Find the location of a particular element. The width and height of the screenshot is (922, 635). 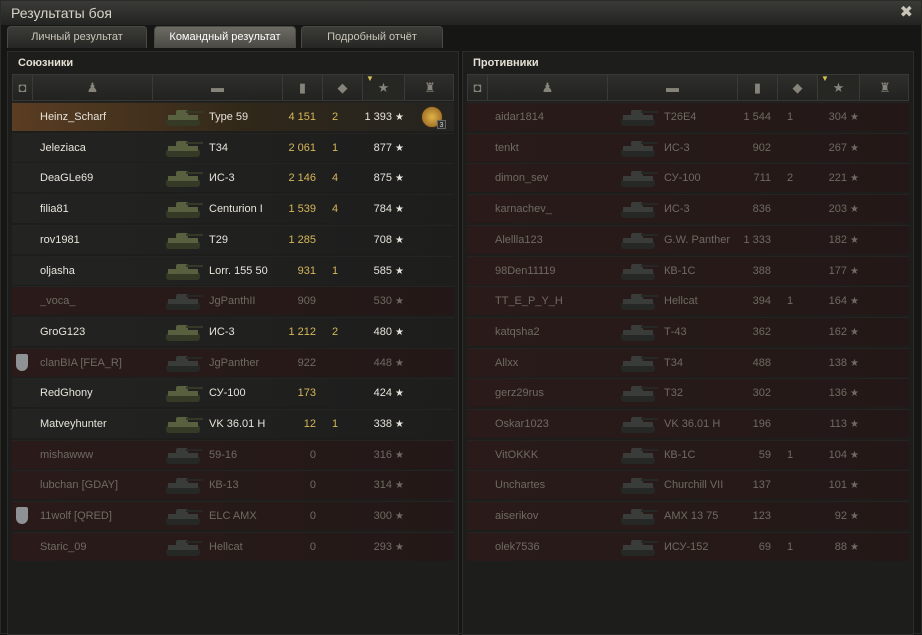

player-row: filia81 Centurion I 1 539 4 784 ★ is located at coordinates (233, 209).